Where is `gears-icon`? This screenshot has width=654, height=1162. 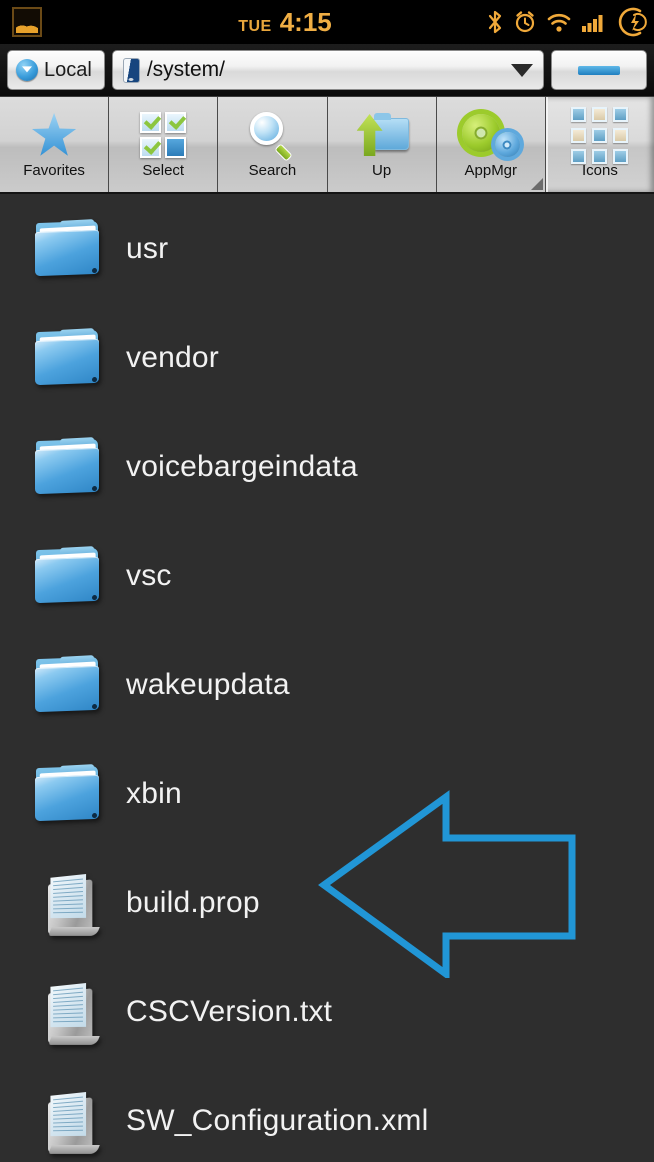 gears-icon is located at coordinates (490, 135).